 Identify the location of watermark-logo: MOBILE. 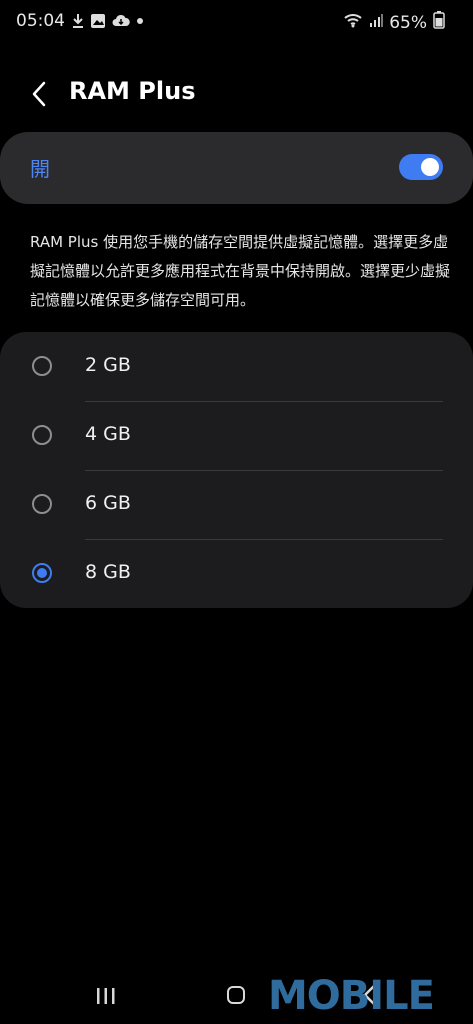
(351, 996).